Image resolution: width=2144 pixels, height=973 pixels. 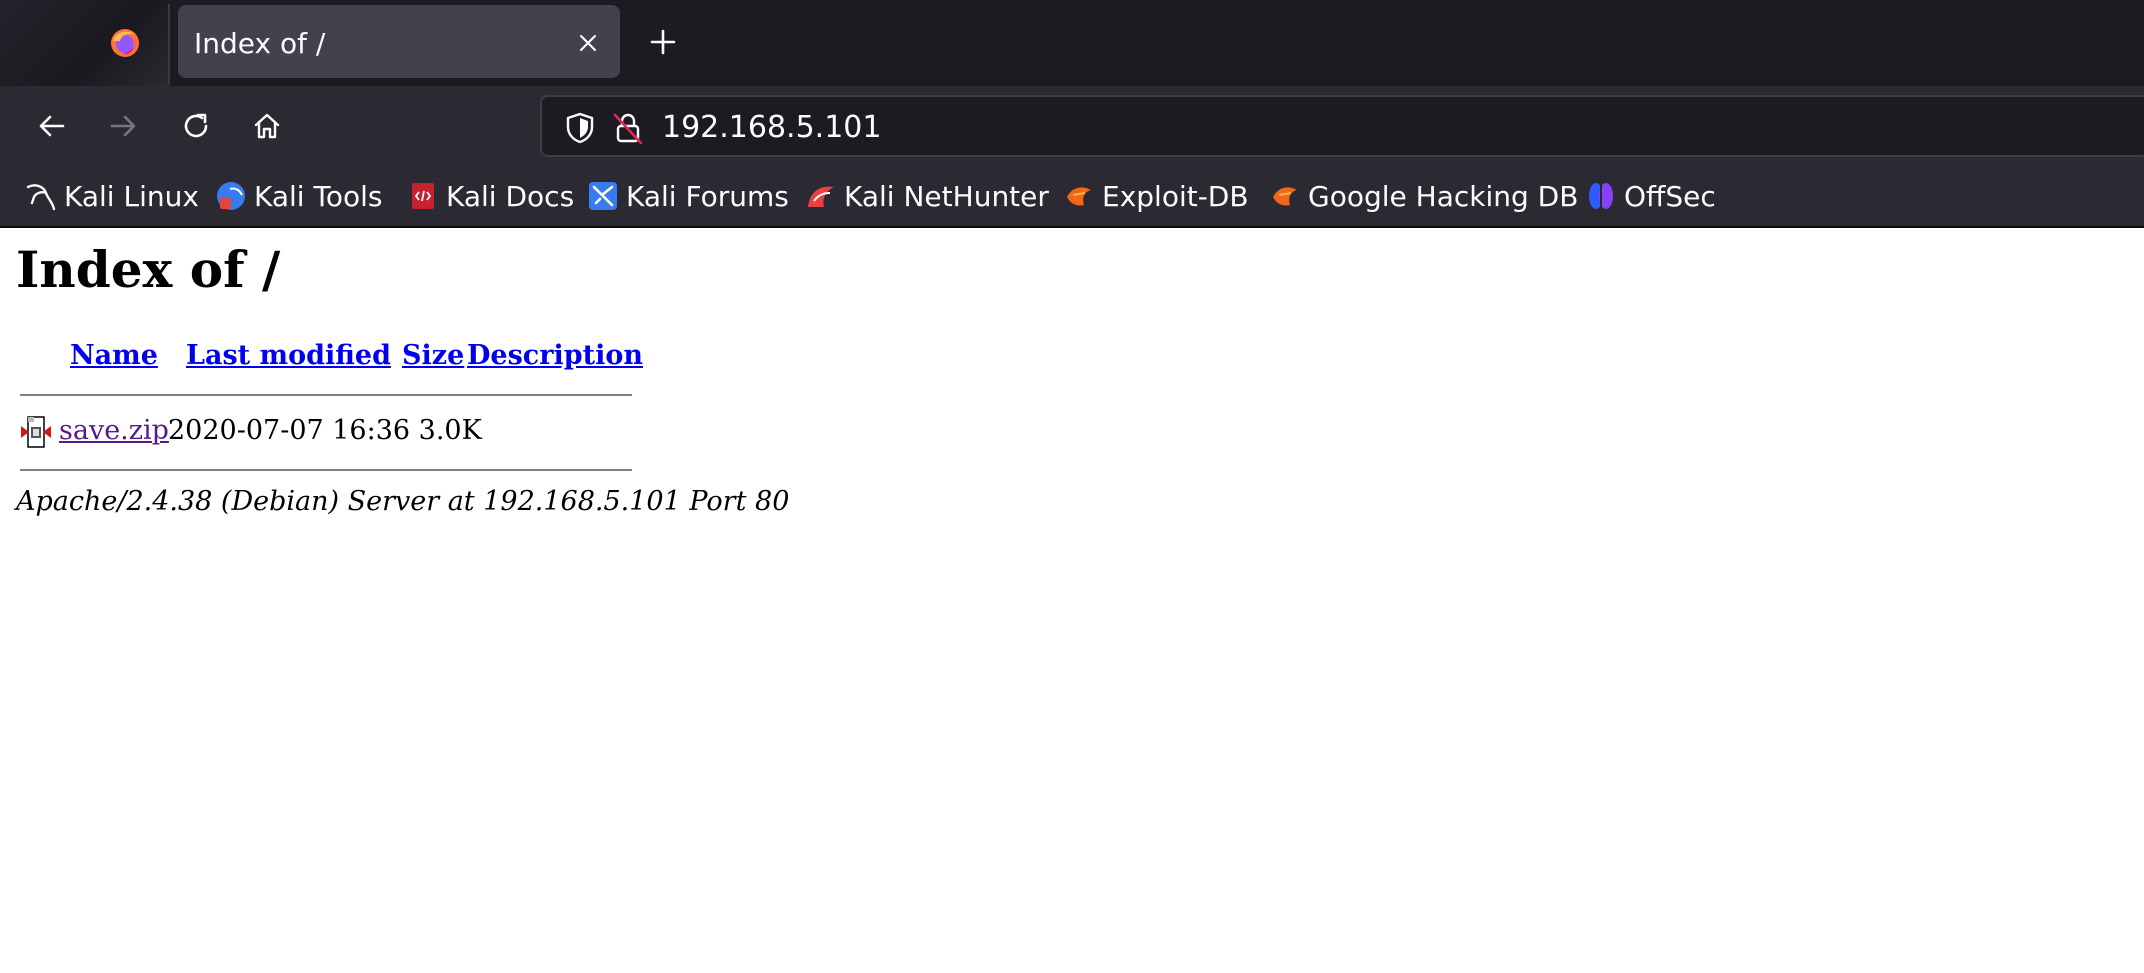 I want to click on bookmark-kali-nethunter: Kali NetHunter, so click(x=927, y=196).